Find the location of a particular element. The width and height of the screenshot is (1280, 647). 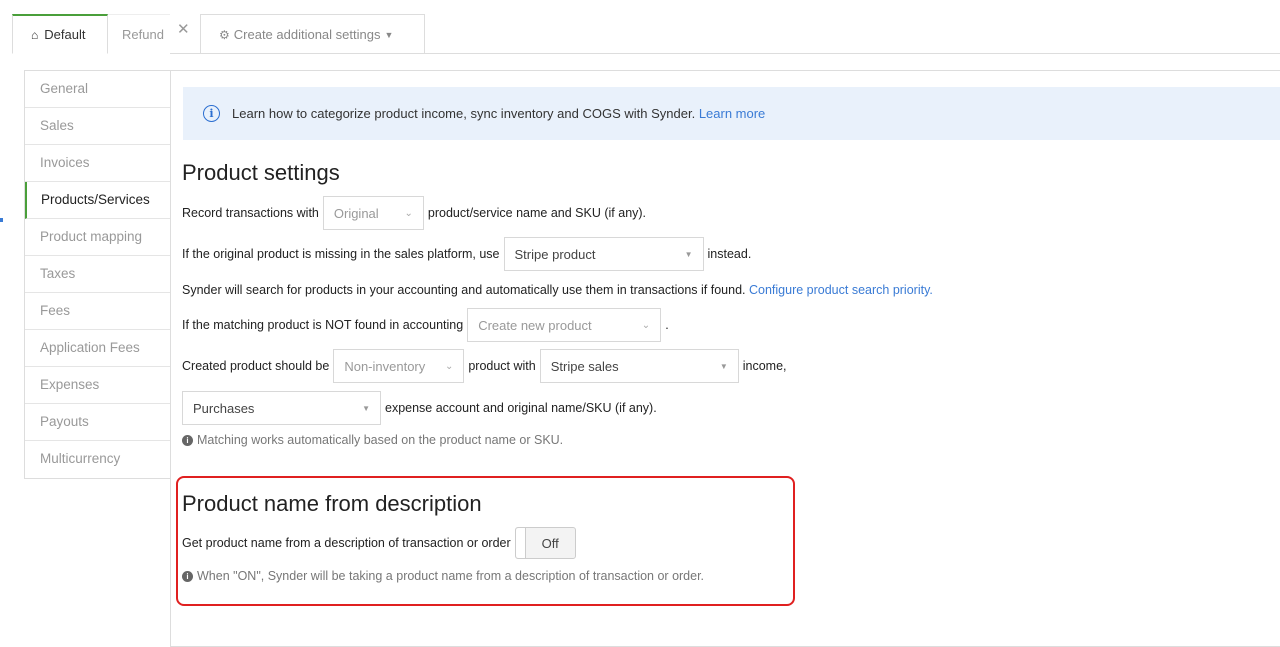

record-with-select: Original ⌄ is located at coordinates (373, 213).